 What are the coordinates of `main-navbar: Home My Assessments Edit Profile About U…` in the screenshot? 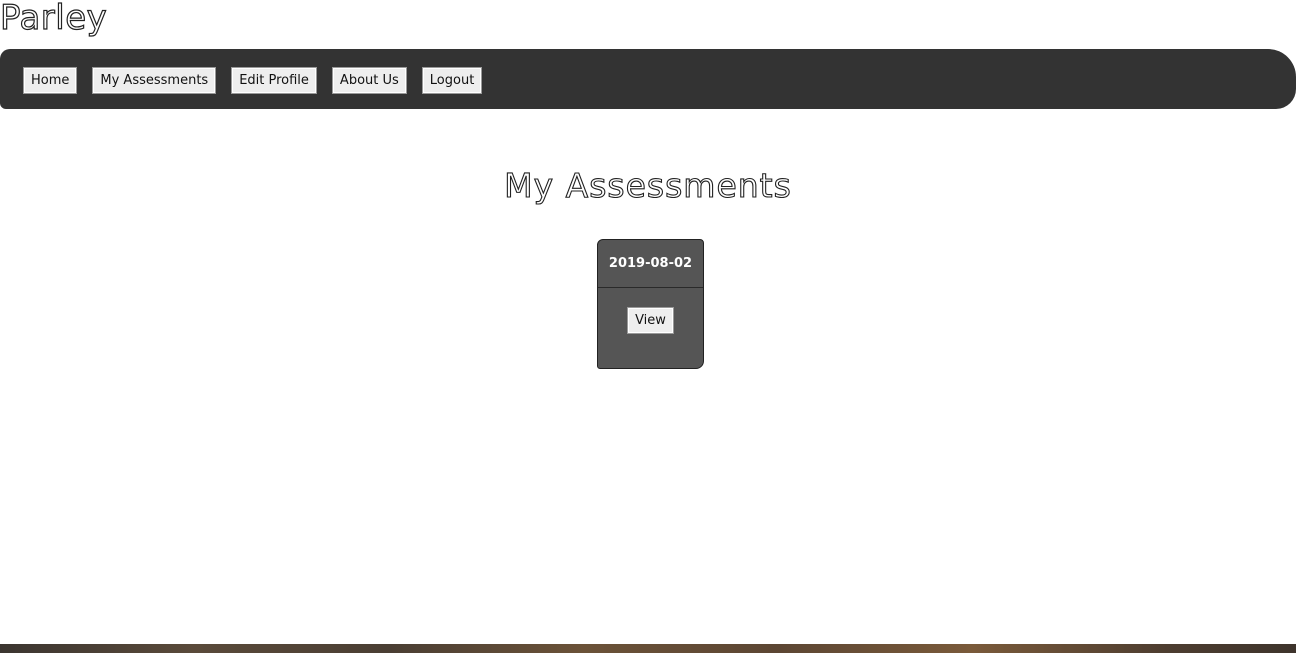 It's located at (648, 79).